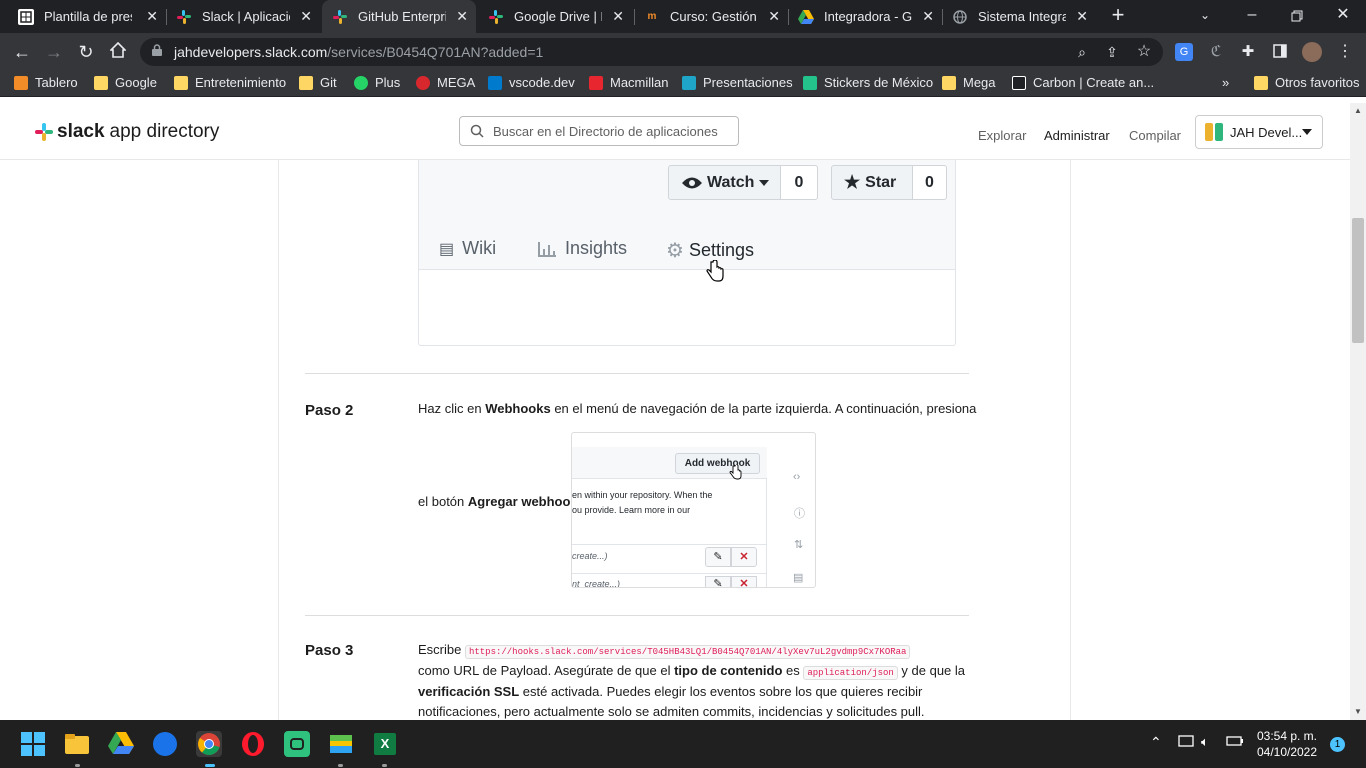 The width and height of the screenshot is (1366, 768). What do you see at coordinates (1184, 52) in the screenshot?
I see `translate-icon: G` at bounding box center [1184, 52].